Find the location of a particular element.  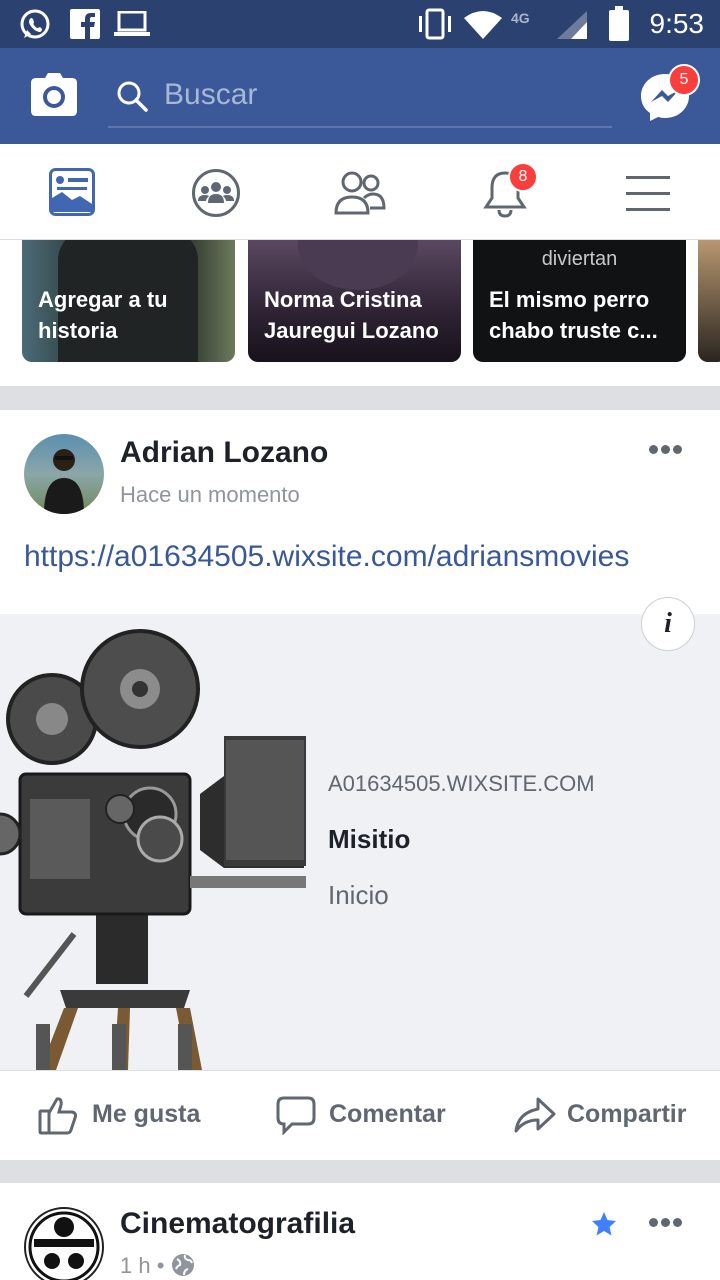

news-feed-icon is located at coordinates (72, 192).